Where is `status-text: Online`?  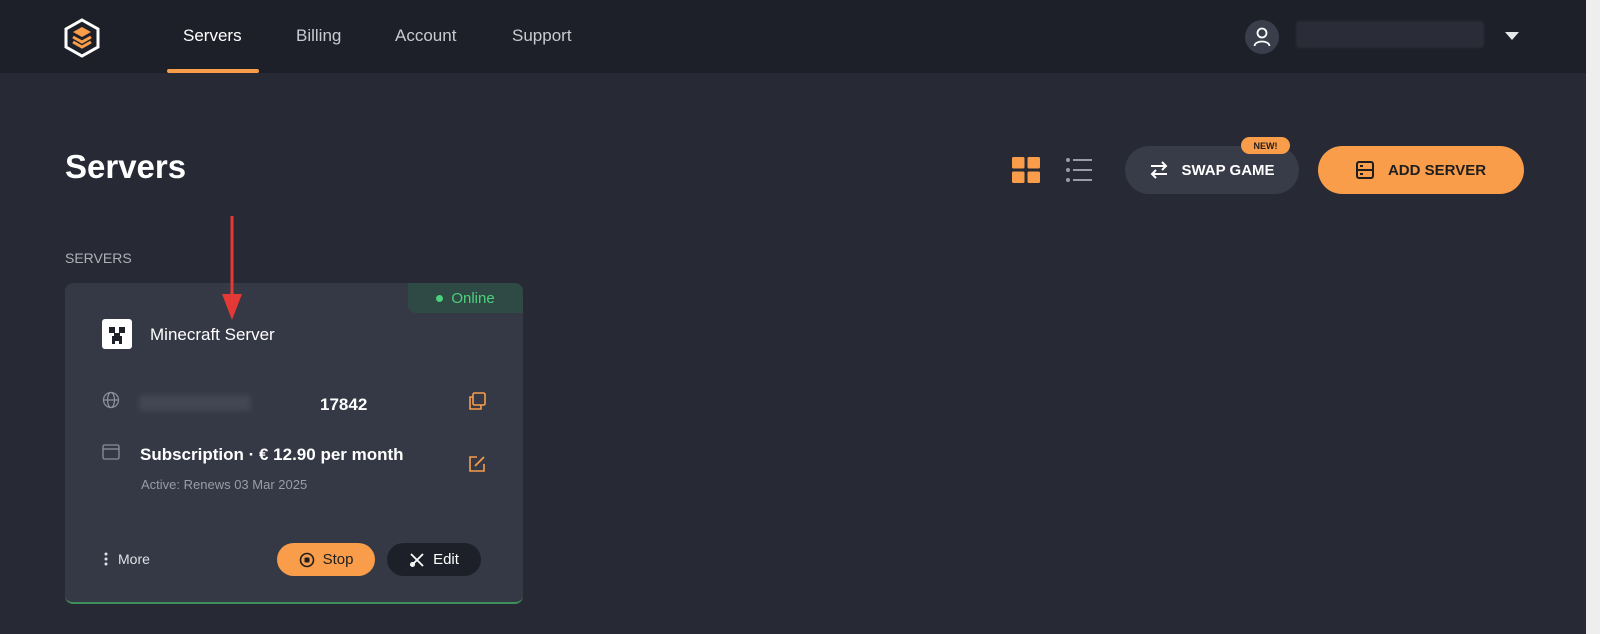
status-text: Online is located at coordinates (473, 298).